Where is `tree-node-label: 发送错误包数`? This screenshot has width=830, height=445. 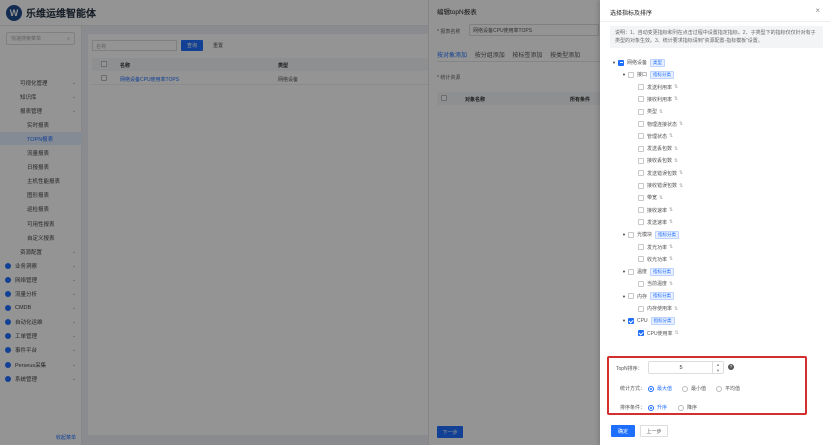
tree-node-label: 发送错误包数 is located at coordinates (662, 173).